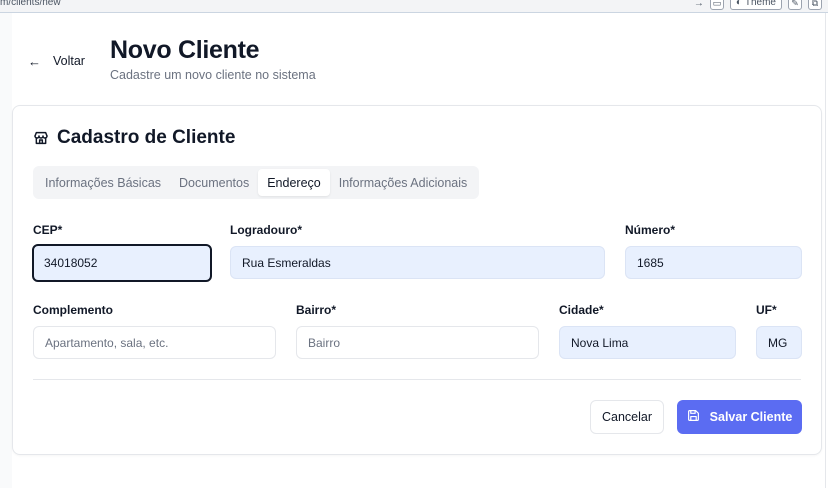 The image size is (828, 488). Describe the element at coordinates (73, 310) in the screenshot. I see `complemento-label: Complemento` at that location.